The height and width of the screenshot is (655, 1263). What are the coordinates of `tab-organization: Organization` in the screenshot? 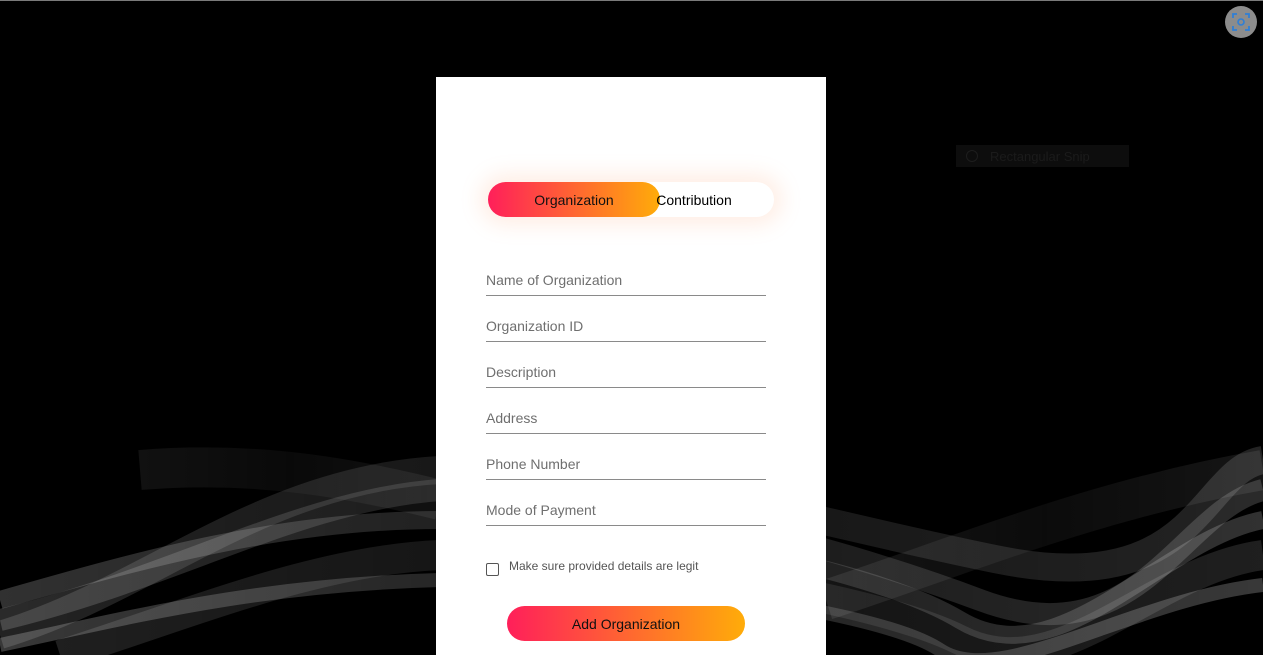 It's located at (574, 199).